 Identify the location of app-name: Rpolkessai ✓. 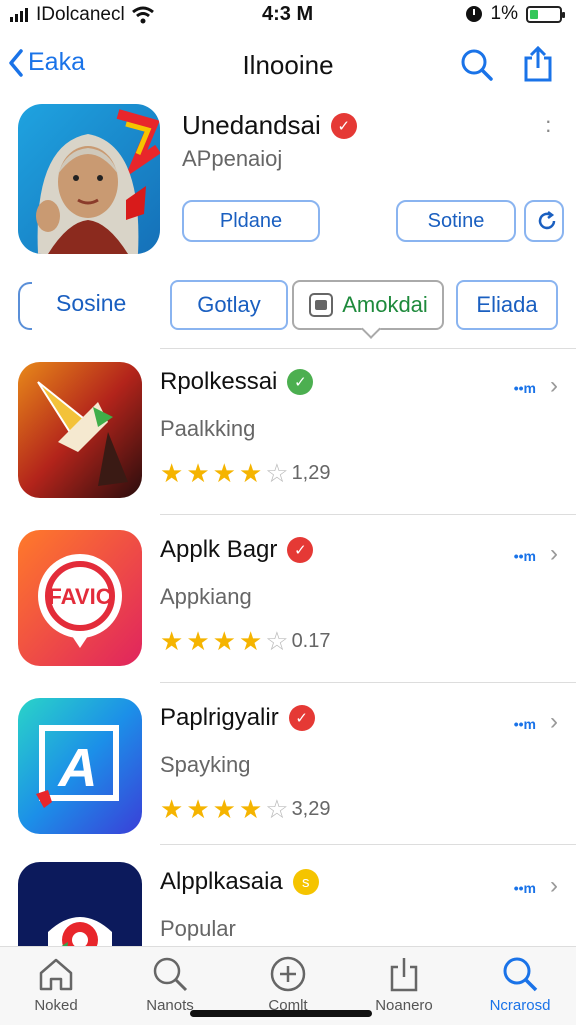
(237, 382).